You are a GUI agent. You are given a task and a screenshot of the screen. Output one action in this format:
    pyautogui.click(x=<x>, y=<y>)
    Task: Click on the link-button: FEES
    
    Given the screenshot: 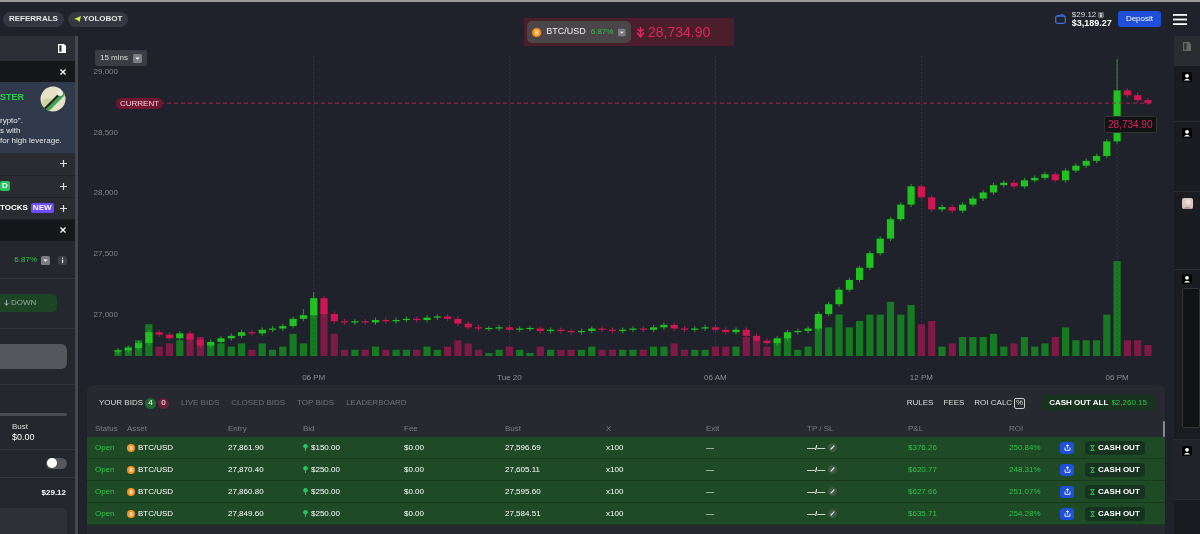 What is the action you would take?
    pyautogui.click(x=954, y=403)
    